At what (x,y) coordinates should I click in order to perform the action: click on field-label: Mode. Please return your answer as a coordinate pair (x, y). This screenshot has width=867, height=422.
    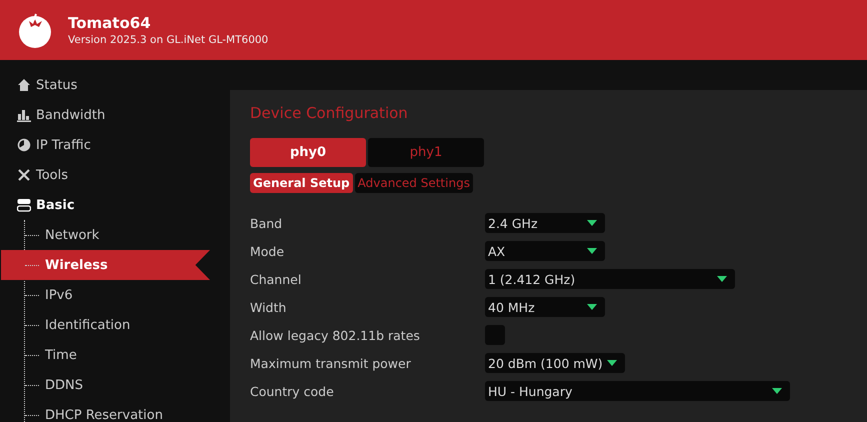
    Looking at the image, I should click on (268, 251).